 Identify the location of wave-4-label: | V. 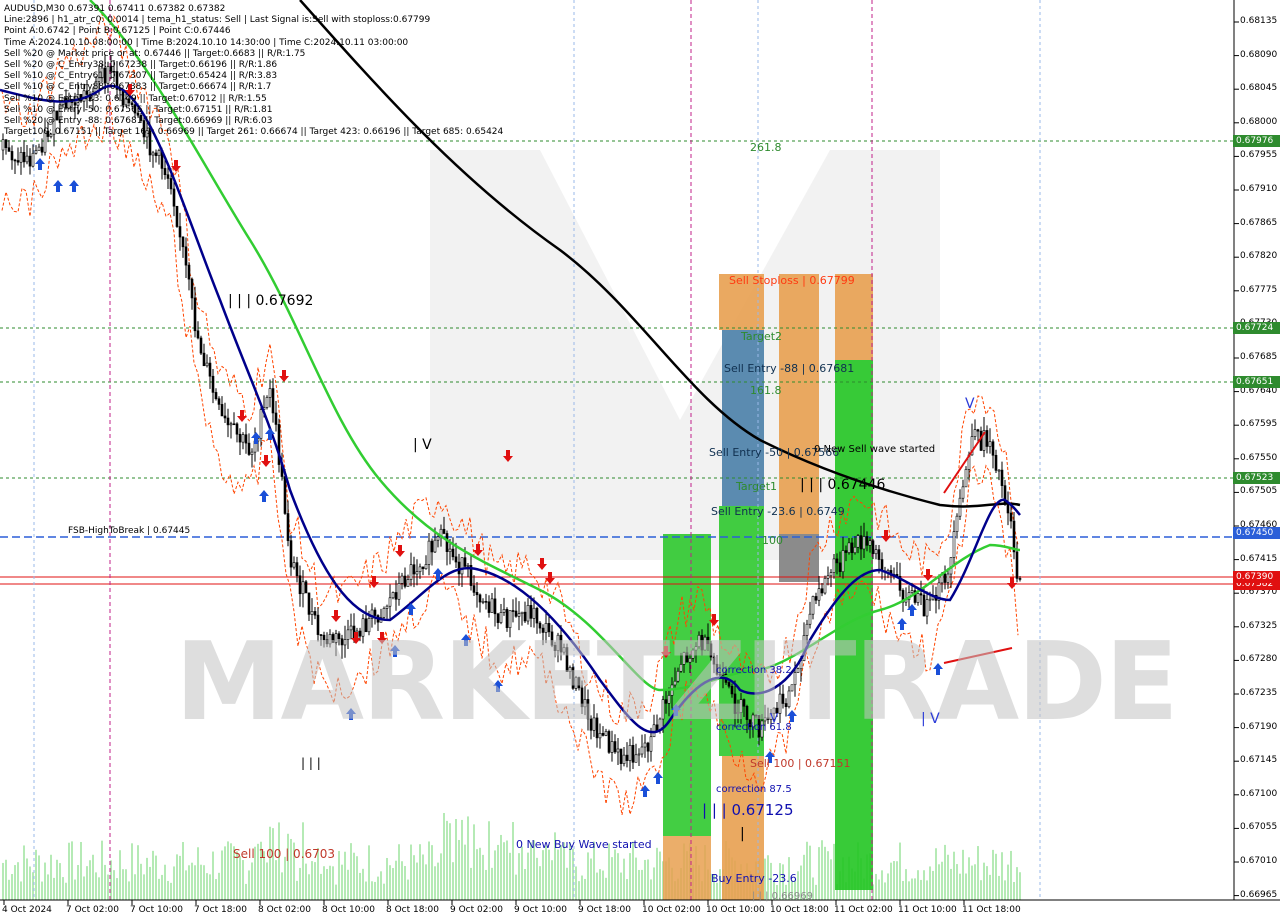
(422, 445).